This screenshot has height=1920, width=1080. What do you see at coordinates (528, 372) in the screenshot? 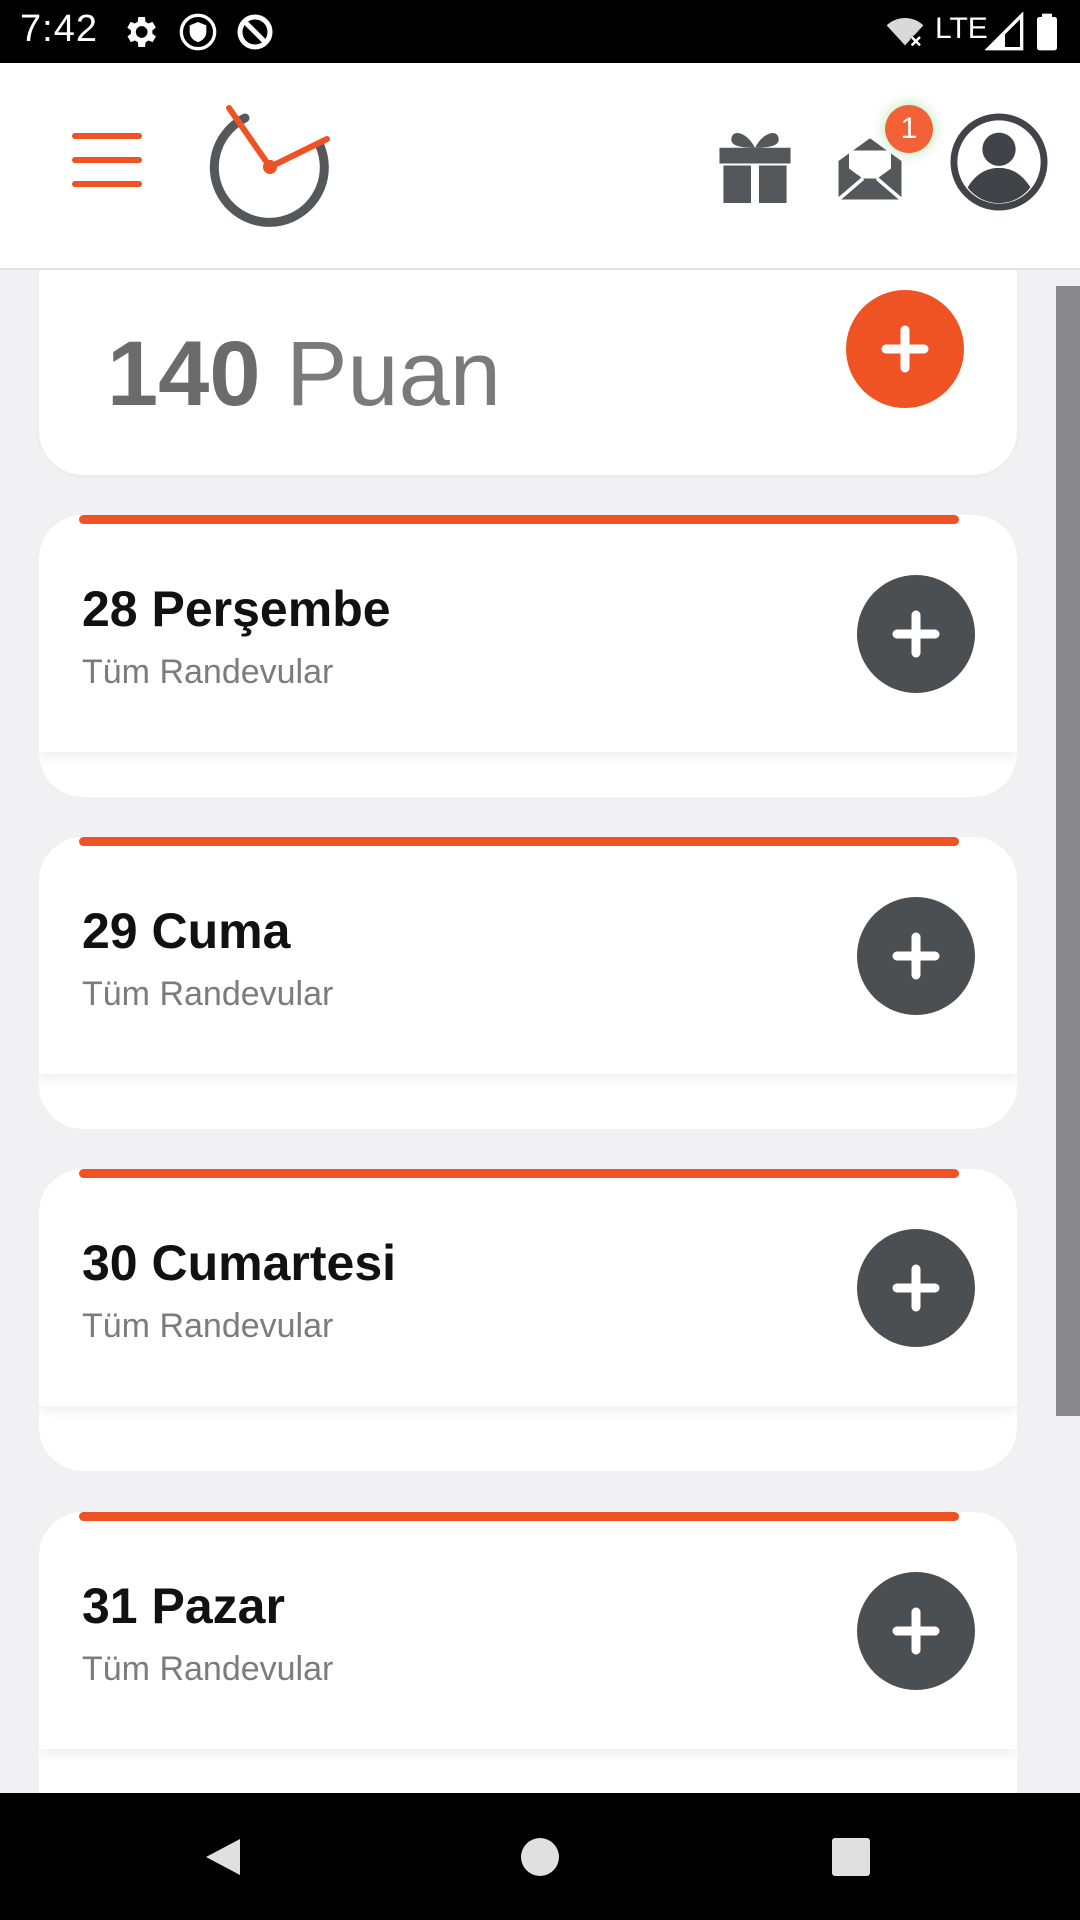
I see `points-card: 140 Puan` at bounding box center [528, 372].